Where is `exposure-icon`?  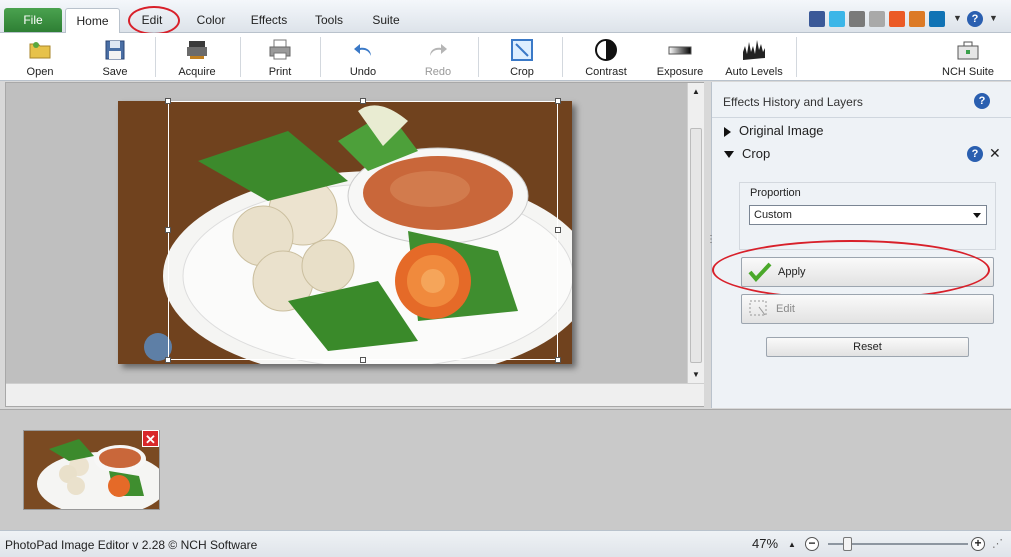
exposure-icon is located at coordinates (680, 50).